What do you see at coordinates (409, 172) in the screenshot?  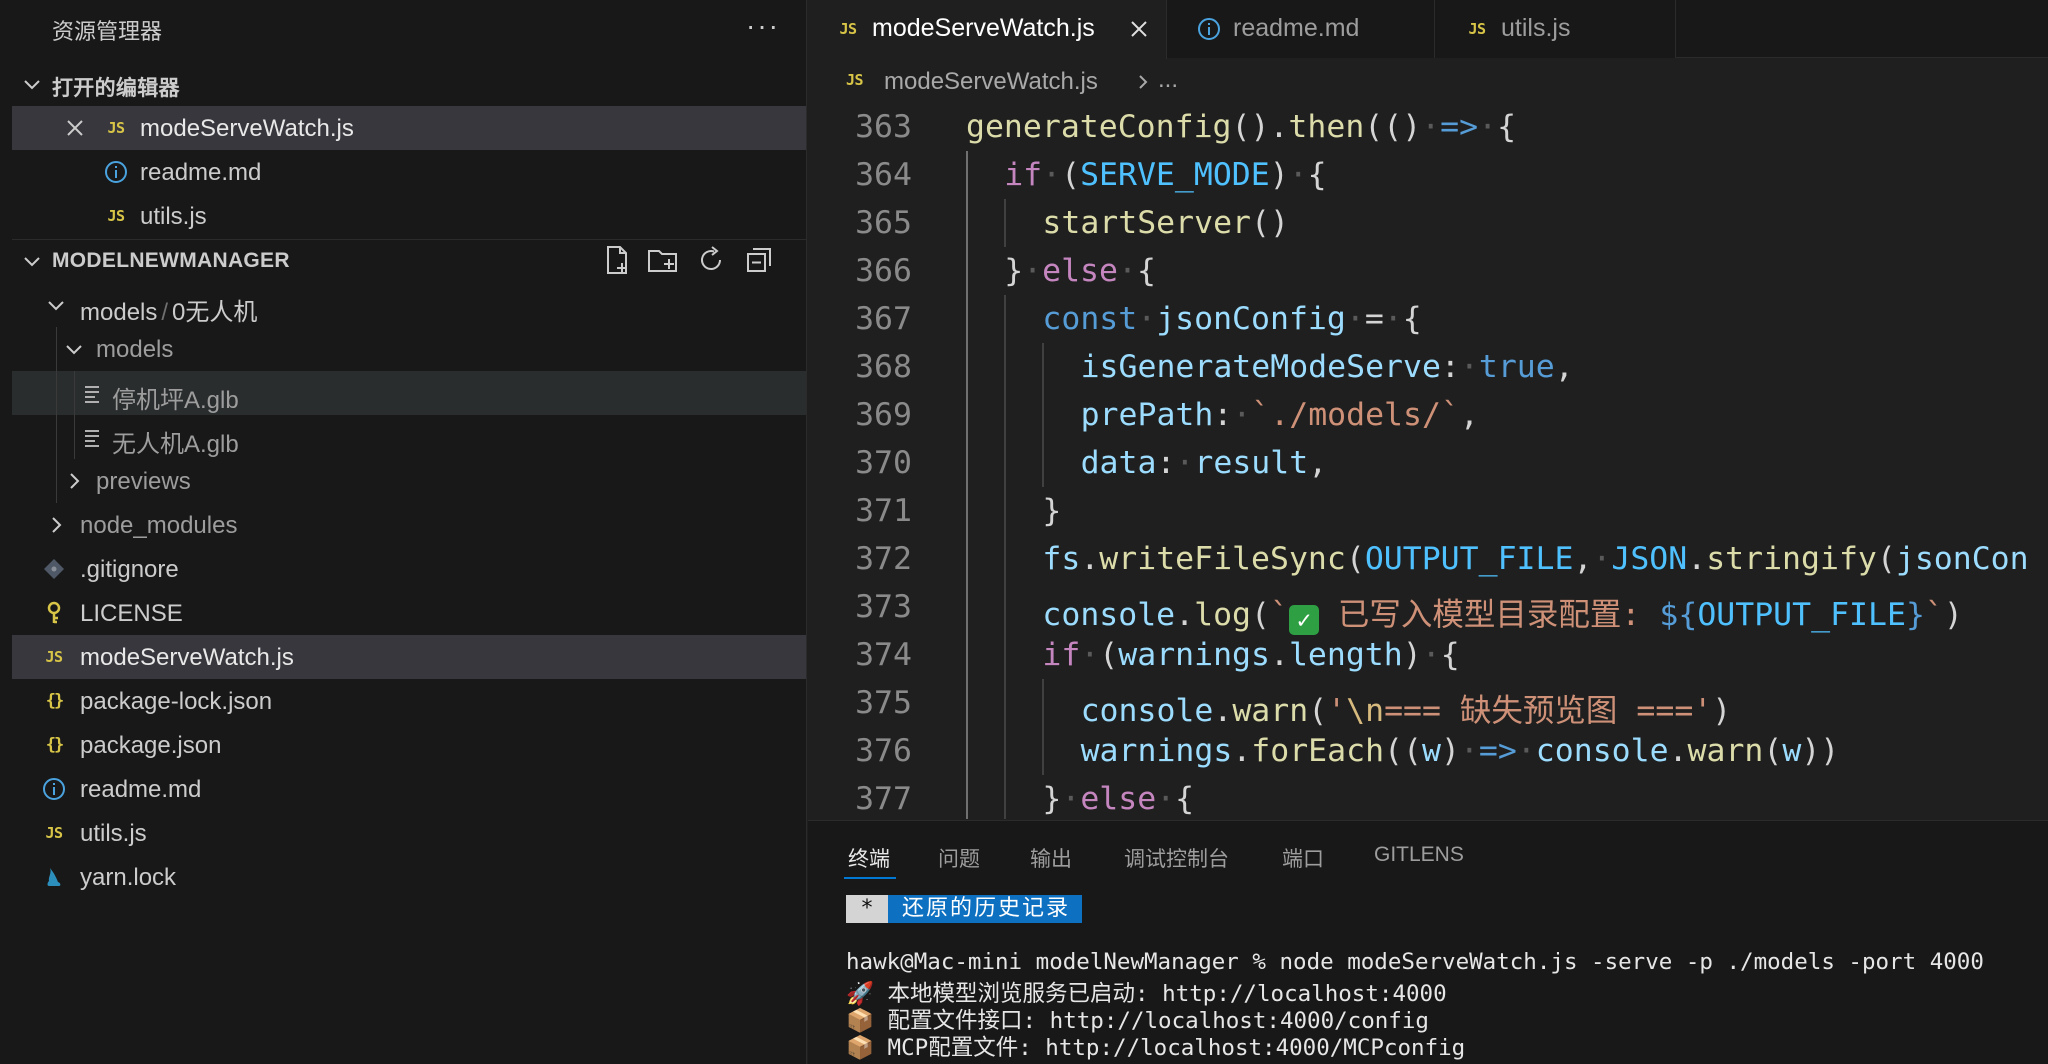 I see `open-editor-item-readme: readme.md` at bounding box center [409, 172].